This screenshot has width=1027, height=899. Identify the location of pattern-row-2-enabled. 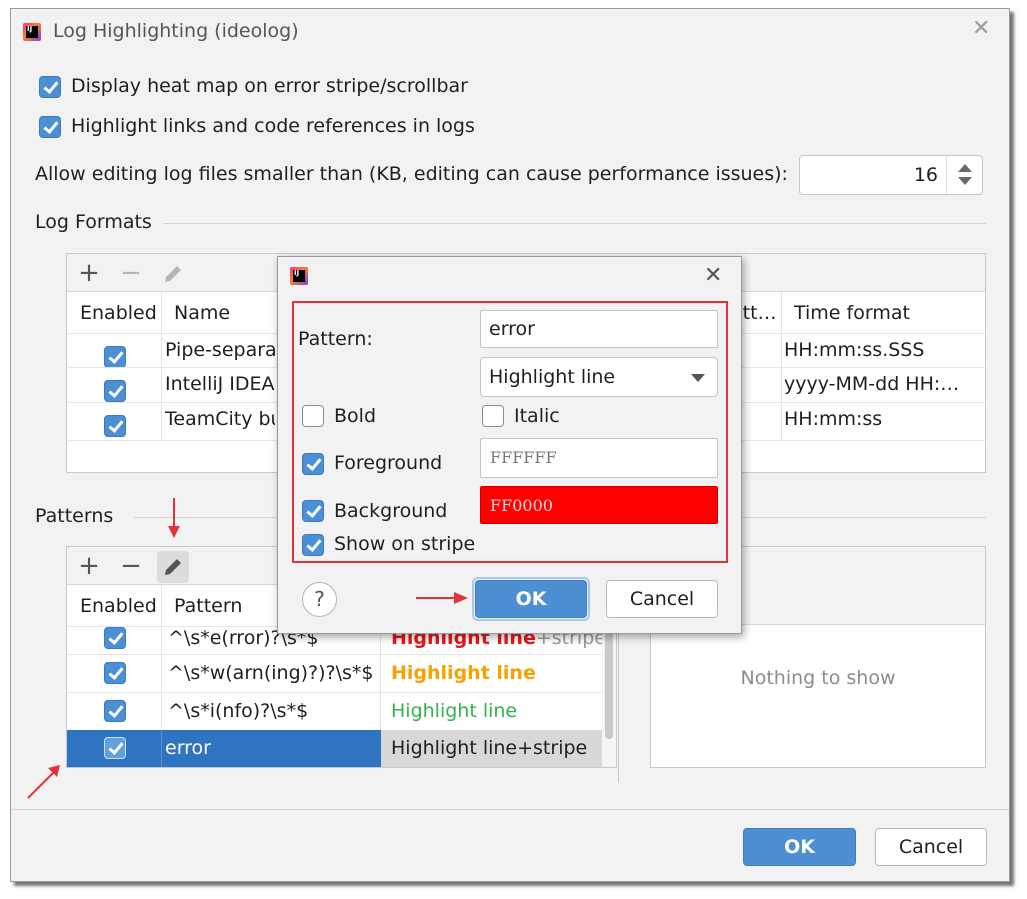
(115, 673).